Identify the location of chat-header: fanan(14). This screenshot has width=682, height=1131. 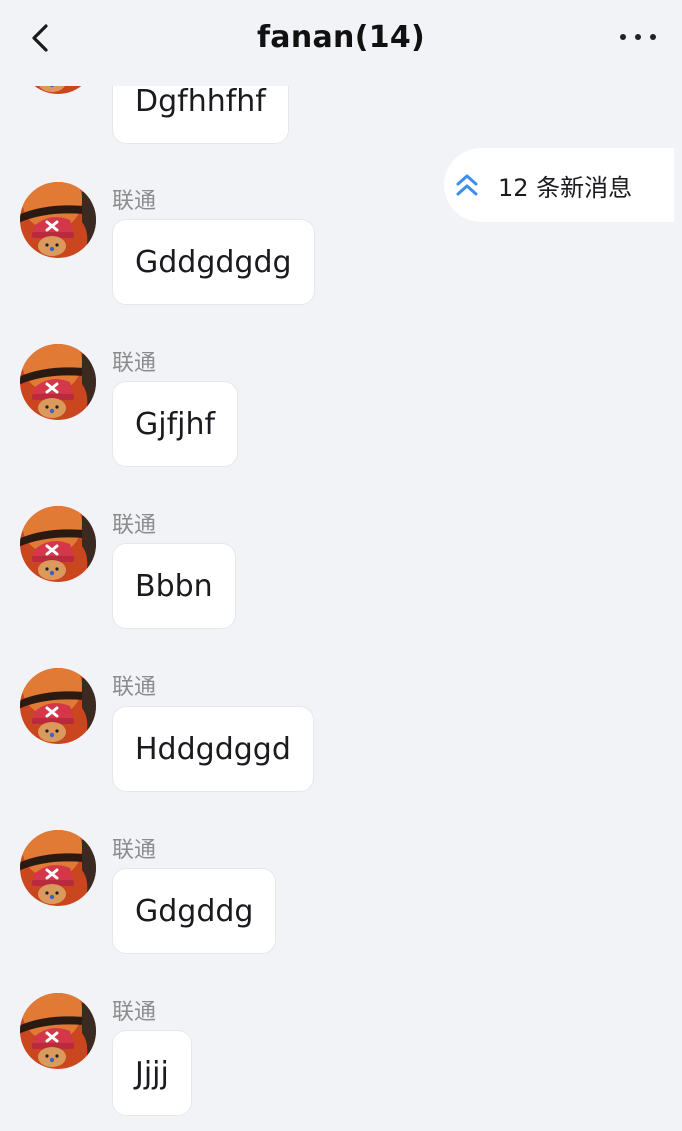
(341, 43).